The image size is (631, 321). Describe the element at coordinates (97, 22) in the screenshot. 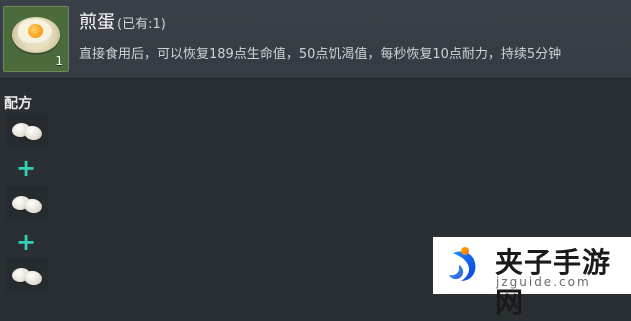

I see `item-name: 煎蛋` at that location.